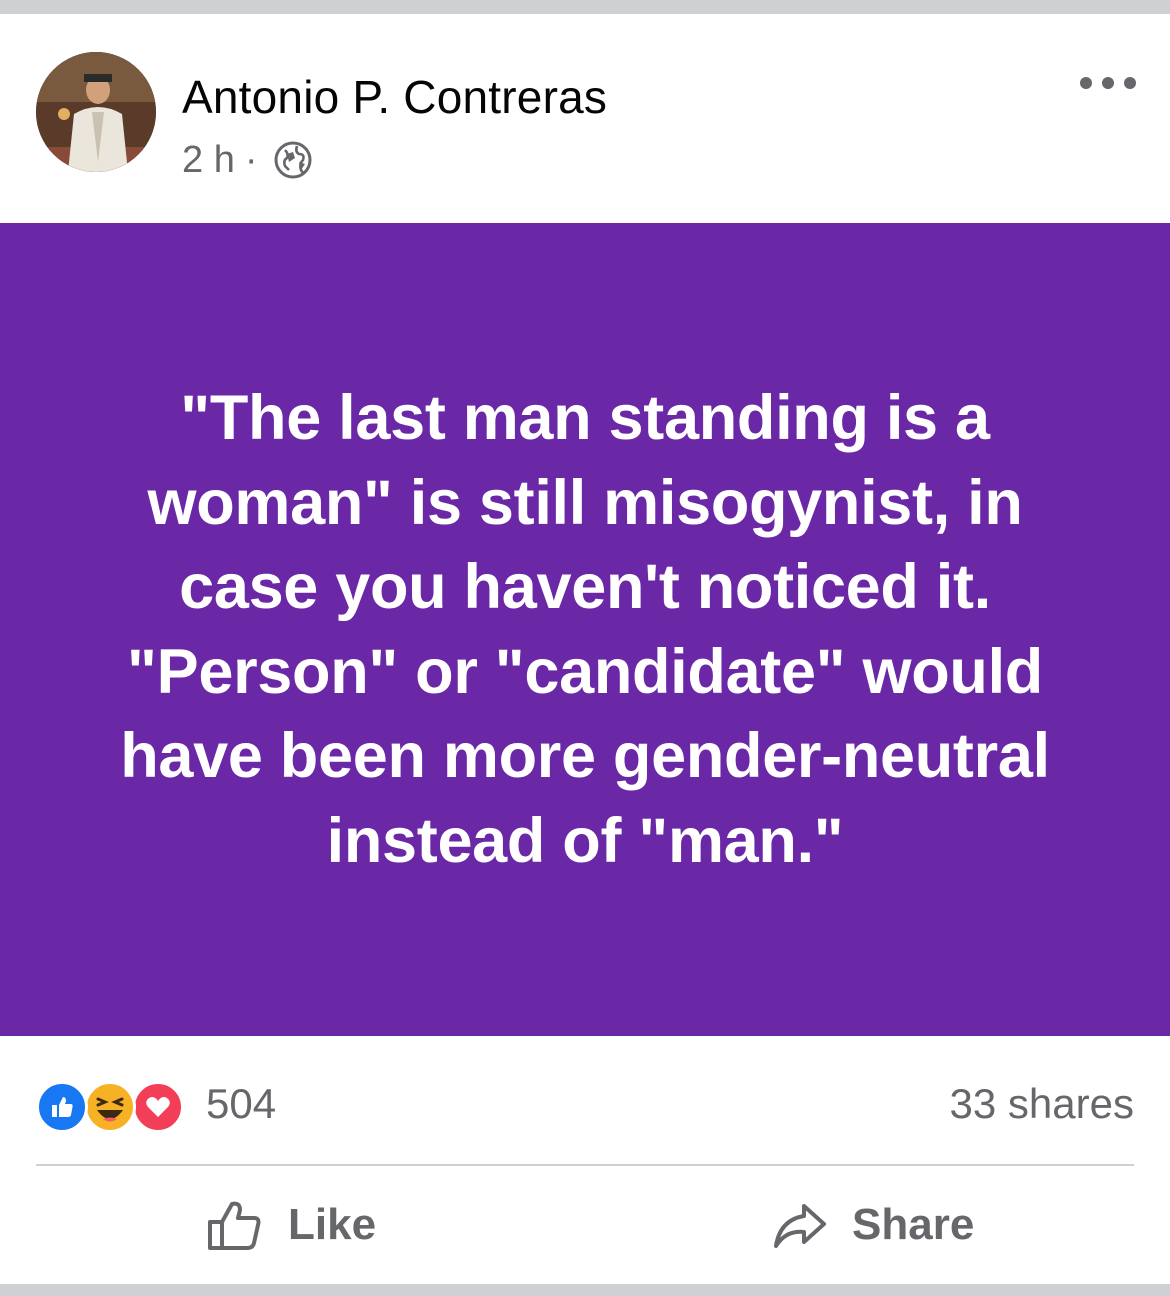 The width and height of the screenshot is (1170, 1296). Describe the element at coordinates (800, 1226) in the screenshot. I see `share-arrow-icon` at that location.